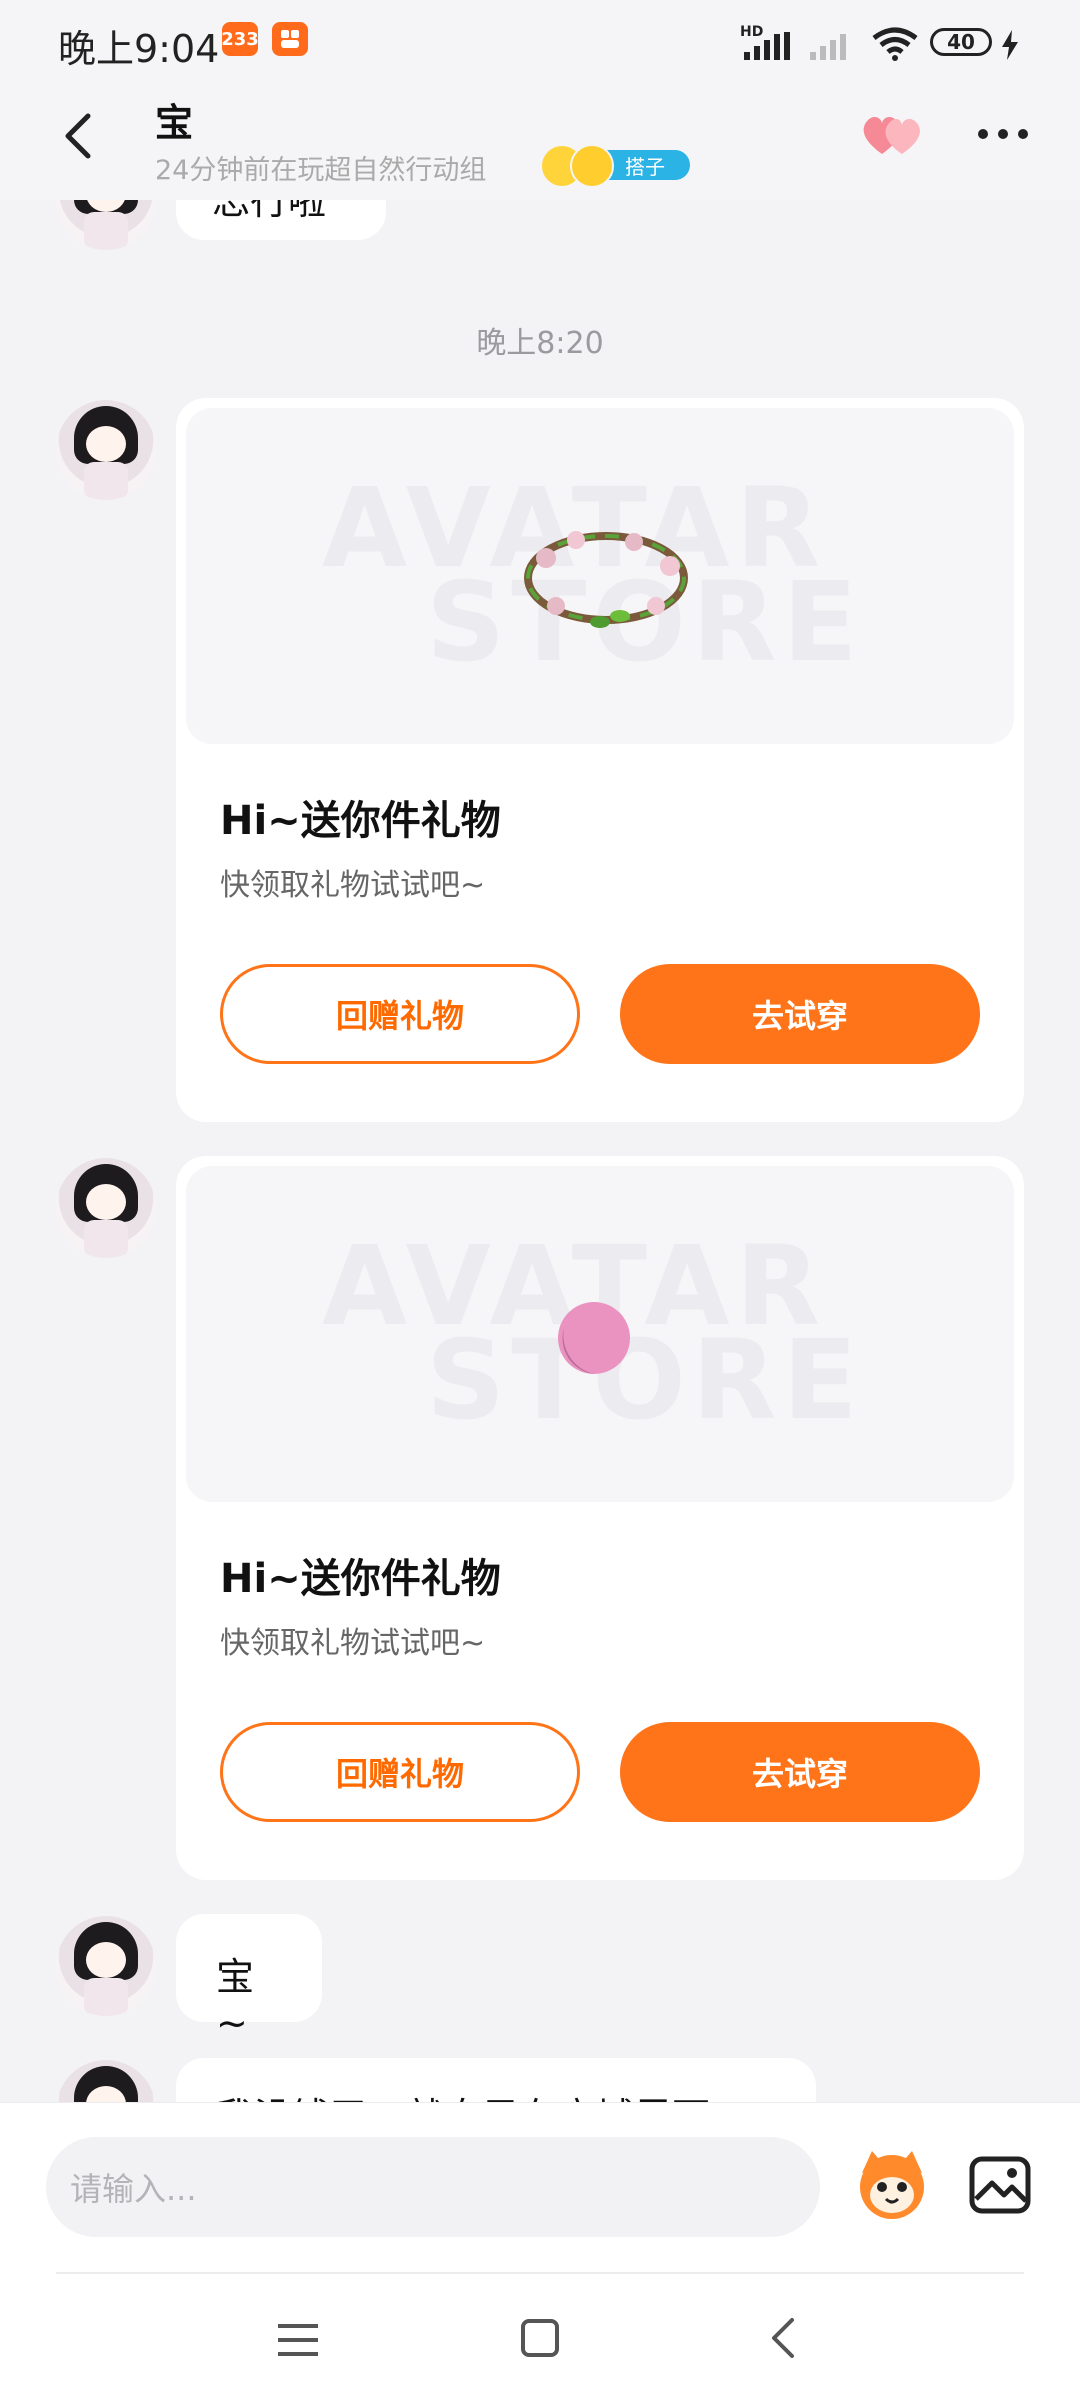 This screenshot has width=1080, height=2400. I want to click on status-bar: 晚上9:04 233 HD 40, so click(540, 42).